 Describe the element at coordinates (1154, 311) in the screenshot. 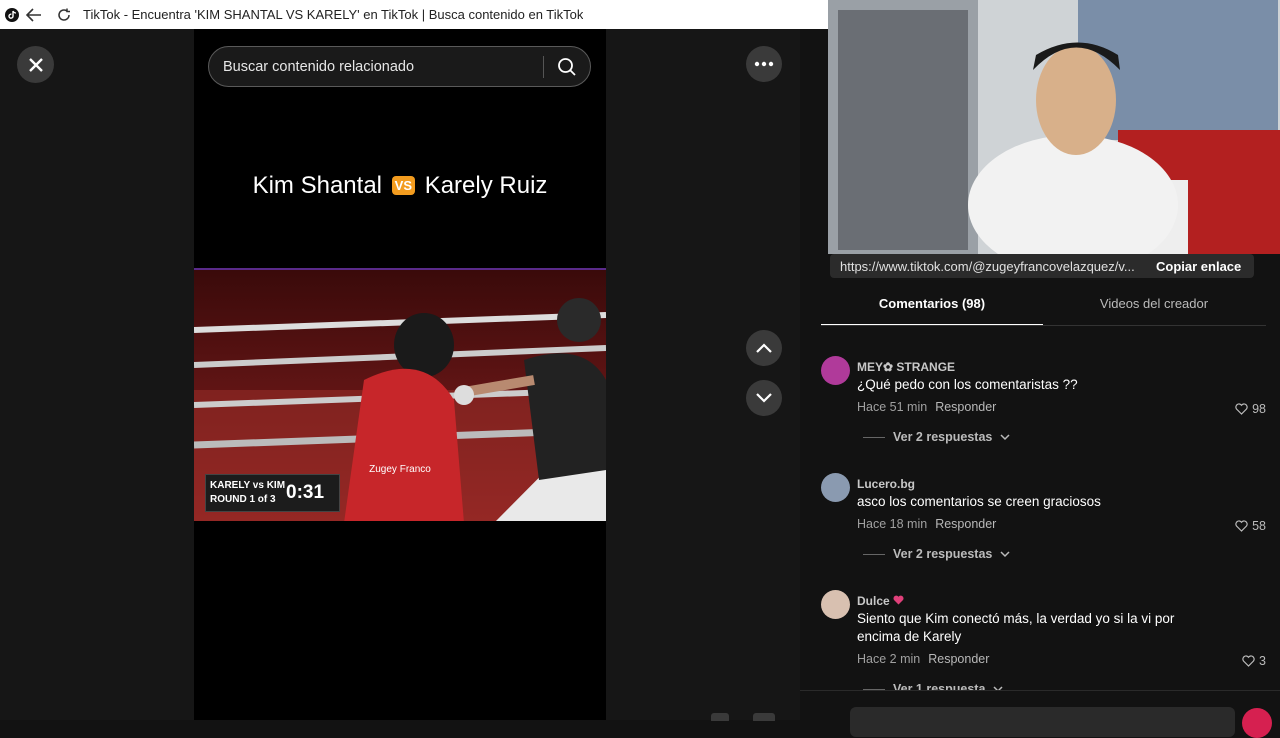

I see `tab-creator-videos: Videos del creador` at that location.